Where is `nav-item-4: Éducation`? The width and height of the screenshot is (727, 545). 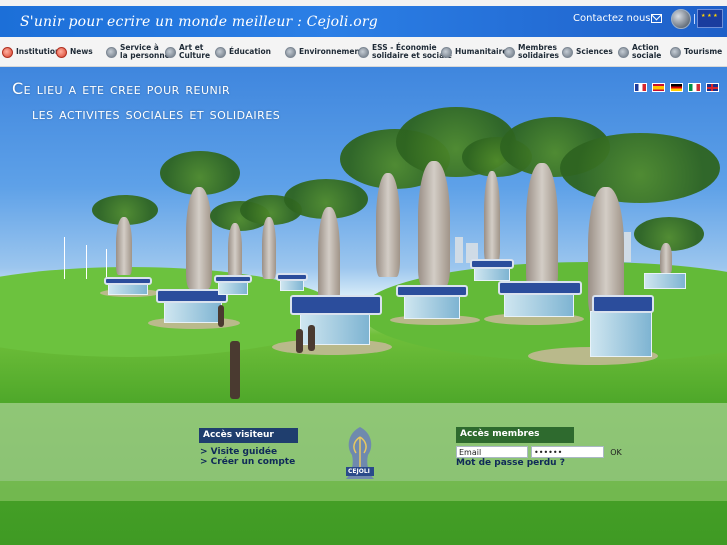 nav-item-4: Éducation is located at coordinates (243, 52).